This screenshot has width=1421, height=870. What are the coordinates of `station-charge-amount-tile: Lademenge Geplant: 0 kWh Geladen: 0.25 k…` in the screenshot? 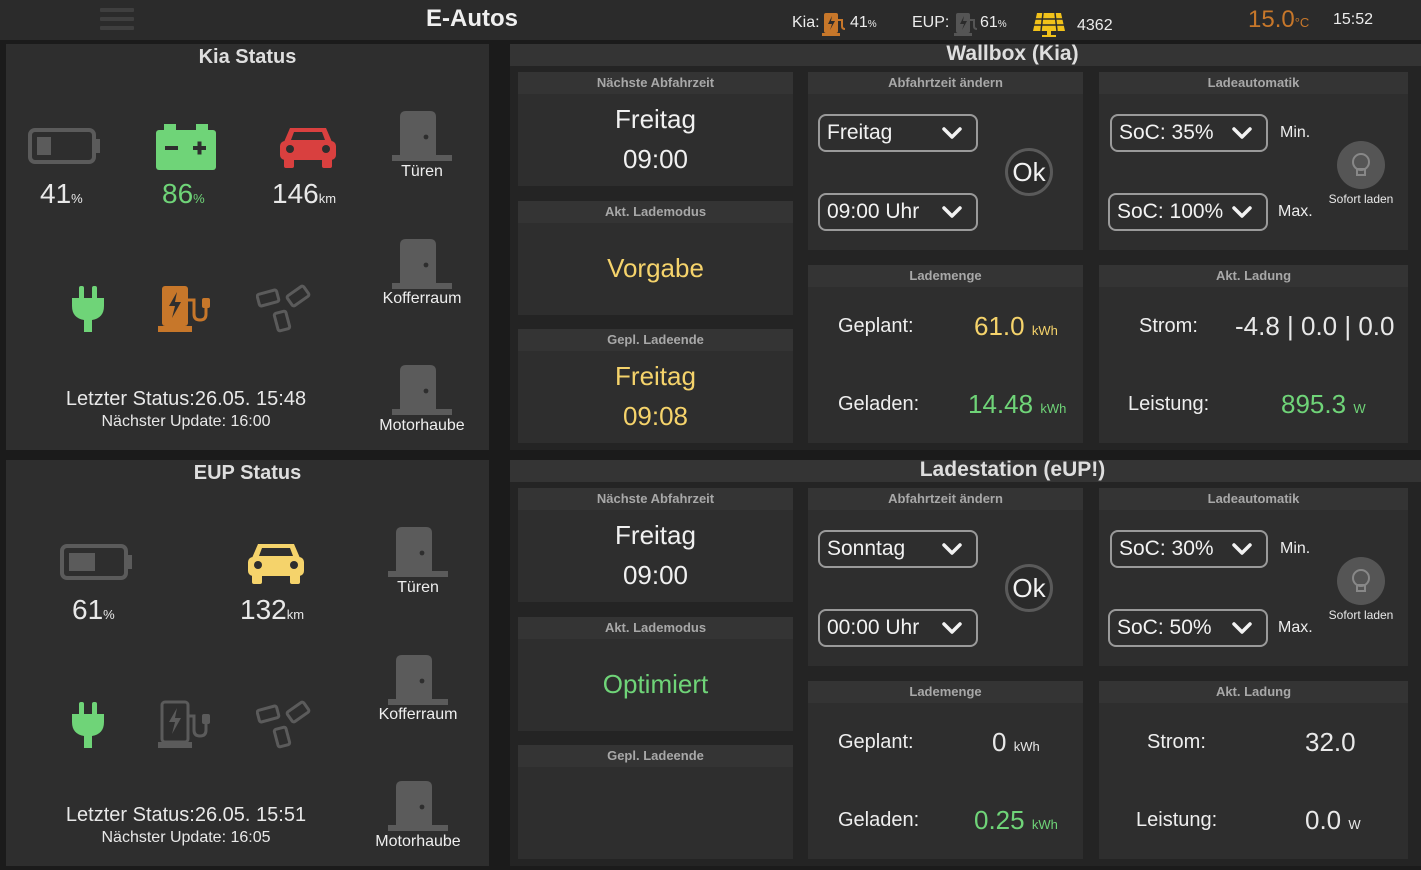 It's located at (945, 770).